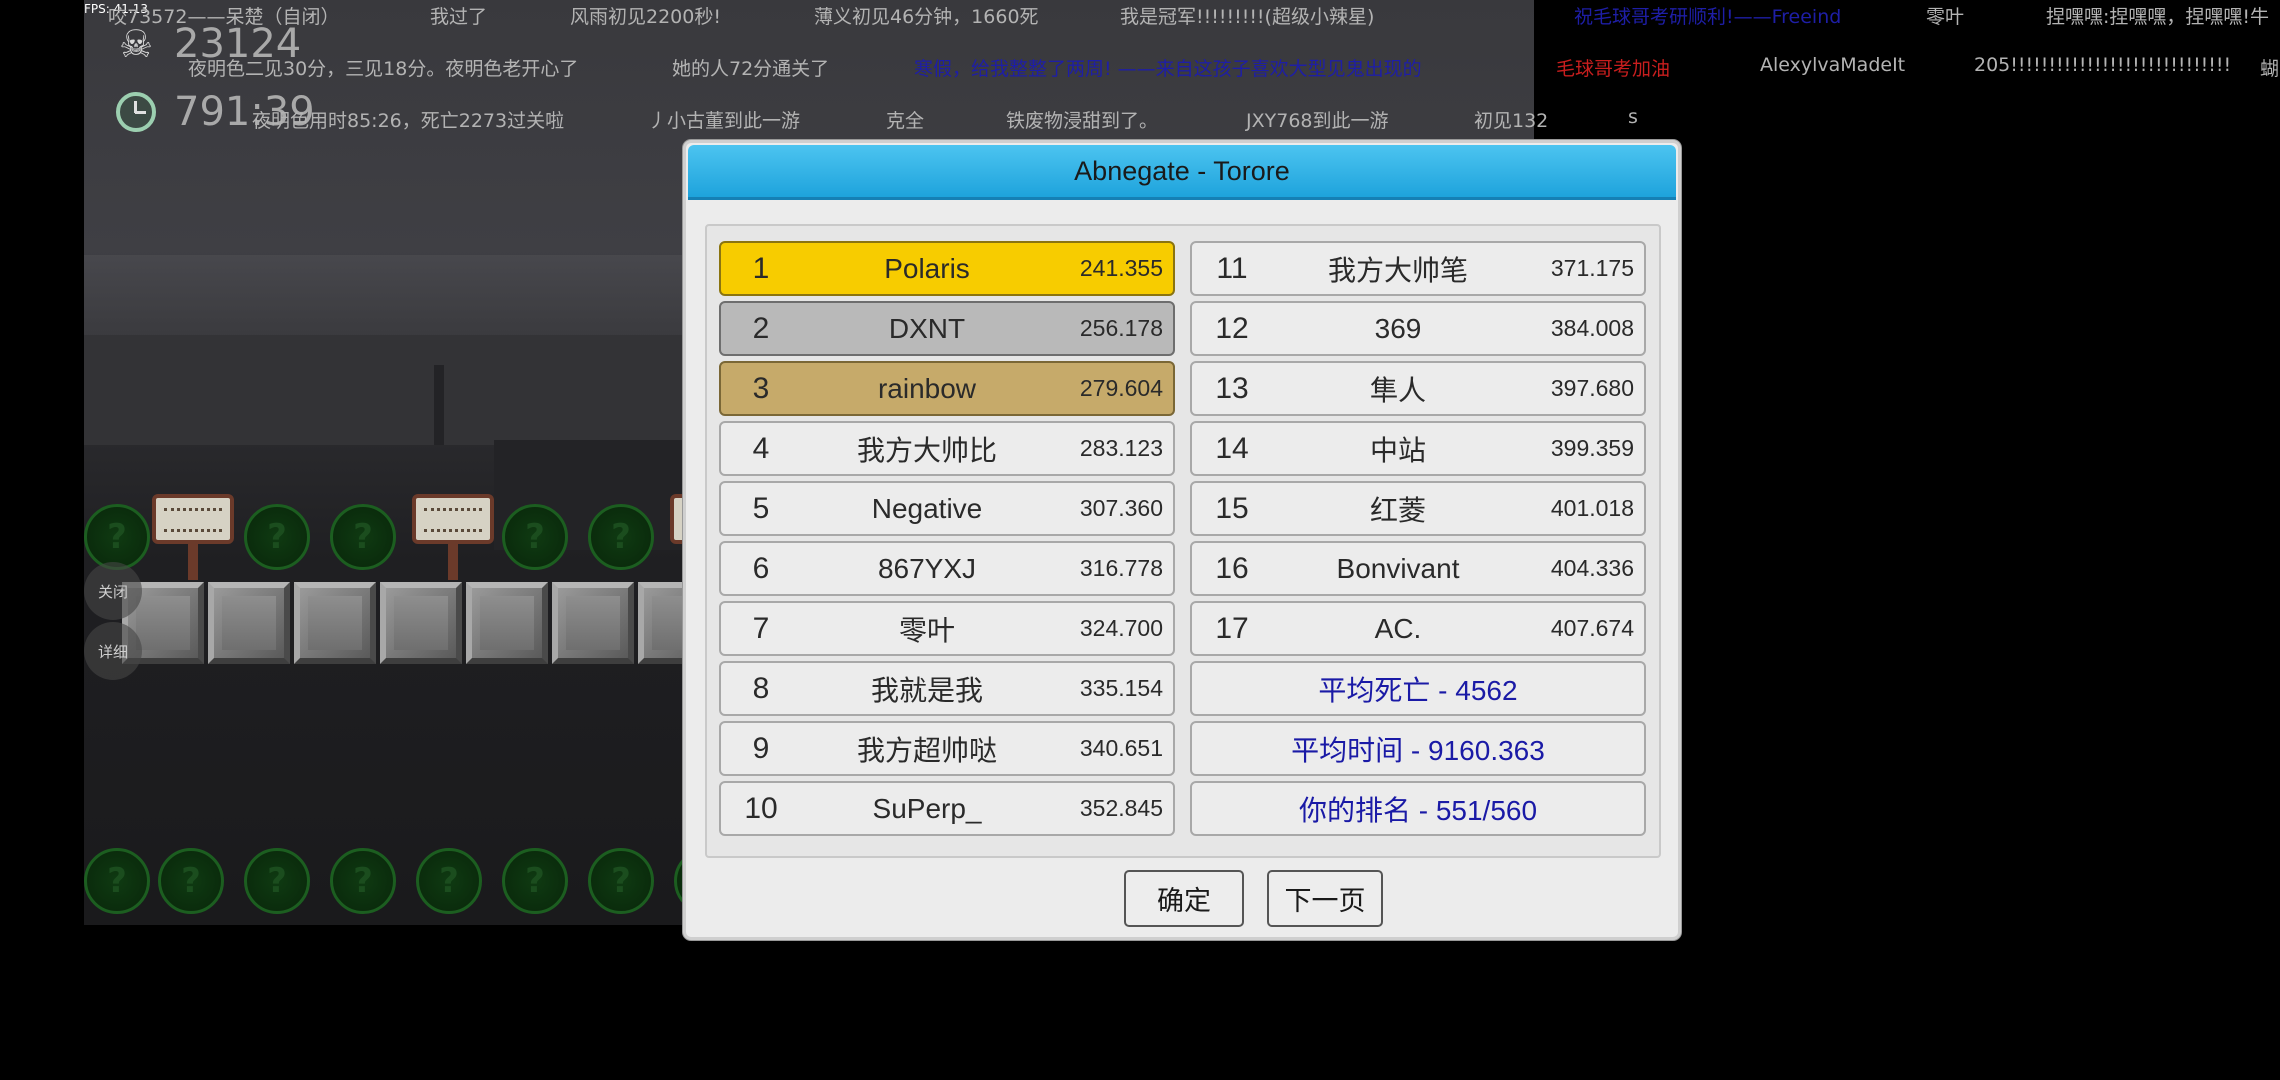 This screenshot has width=2280, height=1080. I want to click on leaderboard-row: 17 AC. 407.674, so click(1418, 628).